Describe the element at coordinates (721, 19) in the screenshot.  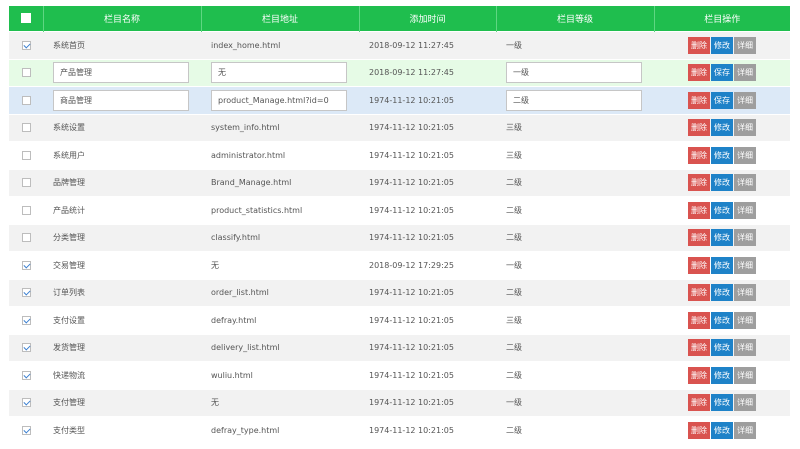
I see `header-ops: 栏目操作` at that location.